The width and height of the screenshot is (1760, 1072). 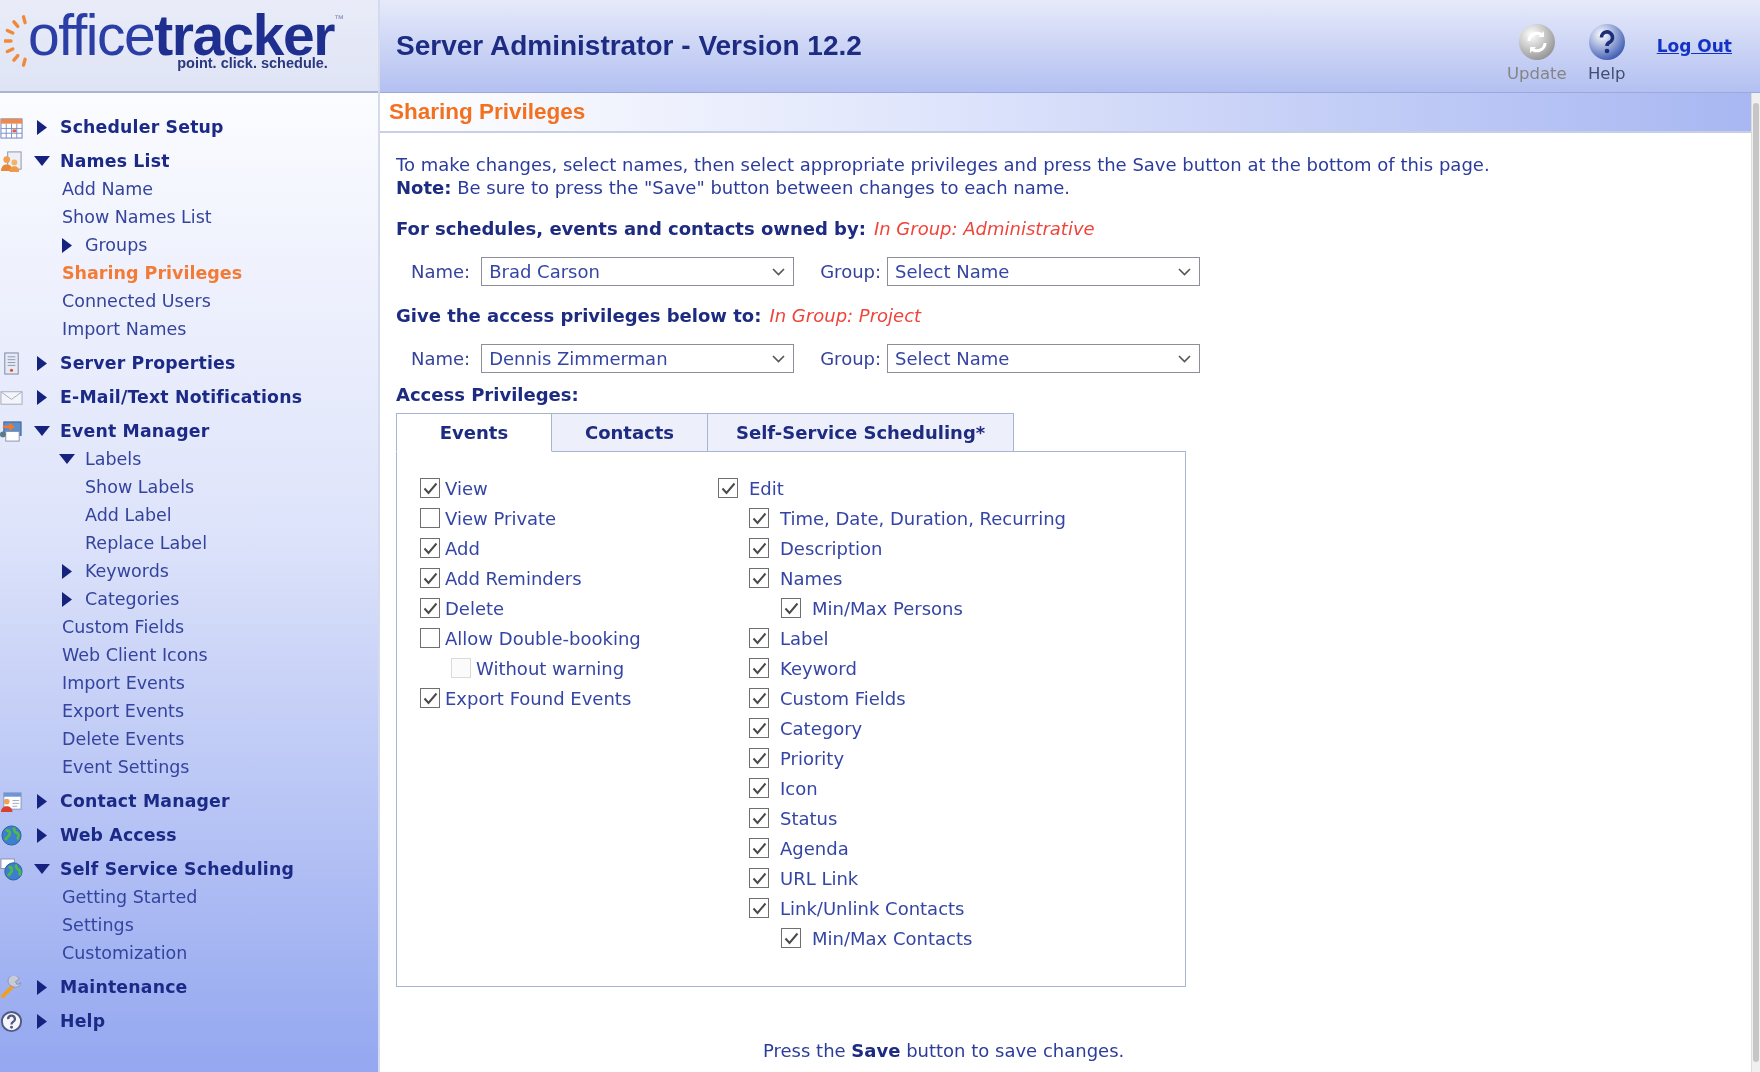 What do you see at coordinates (135, 655) in the screenshot?
I see `nav-link: Web Client Icons` at bounding box center [135, 655].